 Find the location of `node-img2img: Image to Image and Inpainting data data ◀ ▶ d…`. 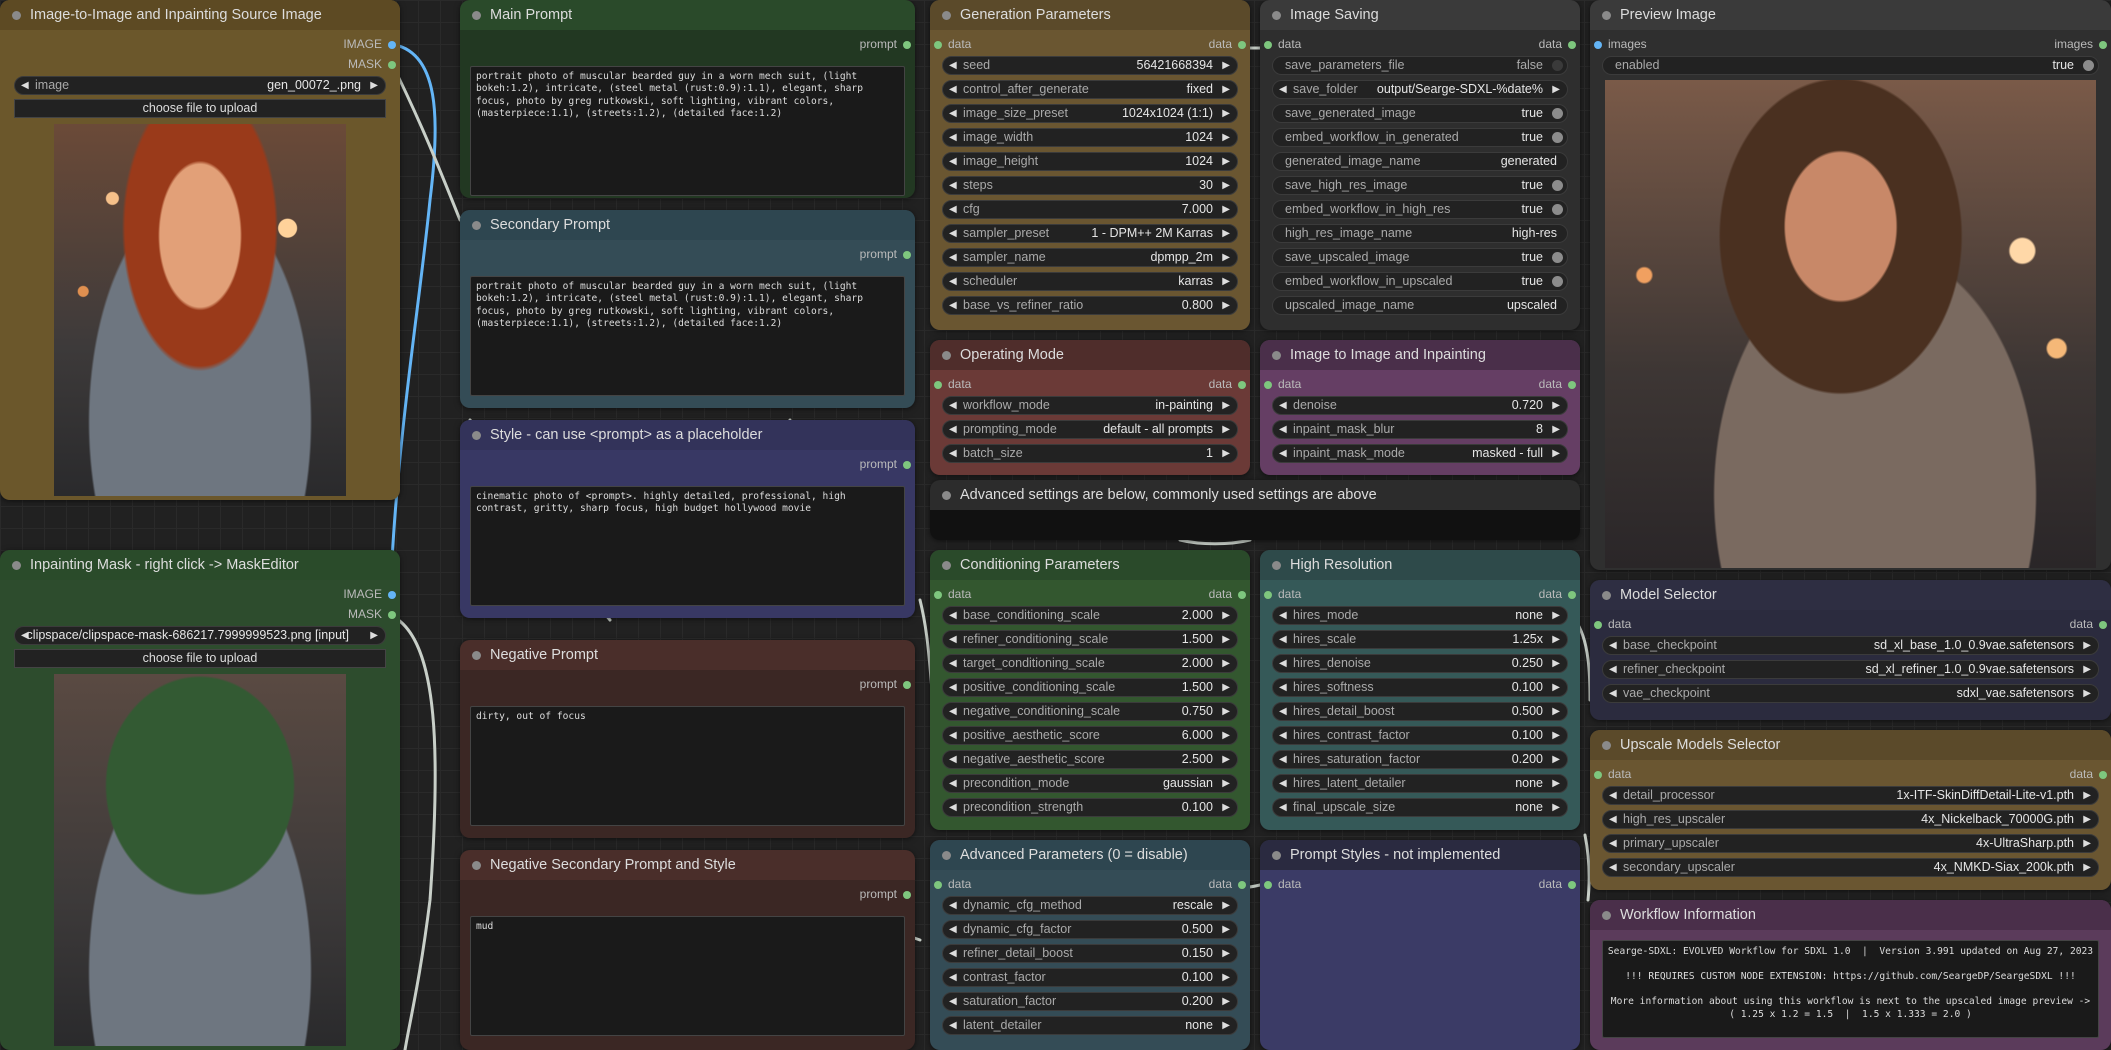

node-img2img: Image to Image and Inpainting data data ◀ ▶ d… is located at coordinates (1420, 407).